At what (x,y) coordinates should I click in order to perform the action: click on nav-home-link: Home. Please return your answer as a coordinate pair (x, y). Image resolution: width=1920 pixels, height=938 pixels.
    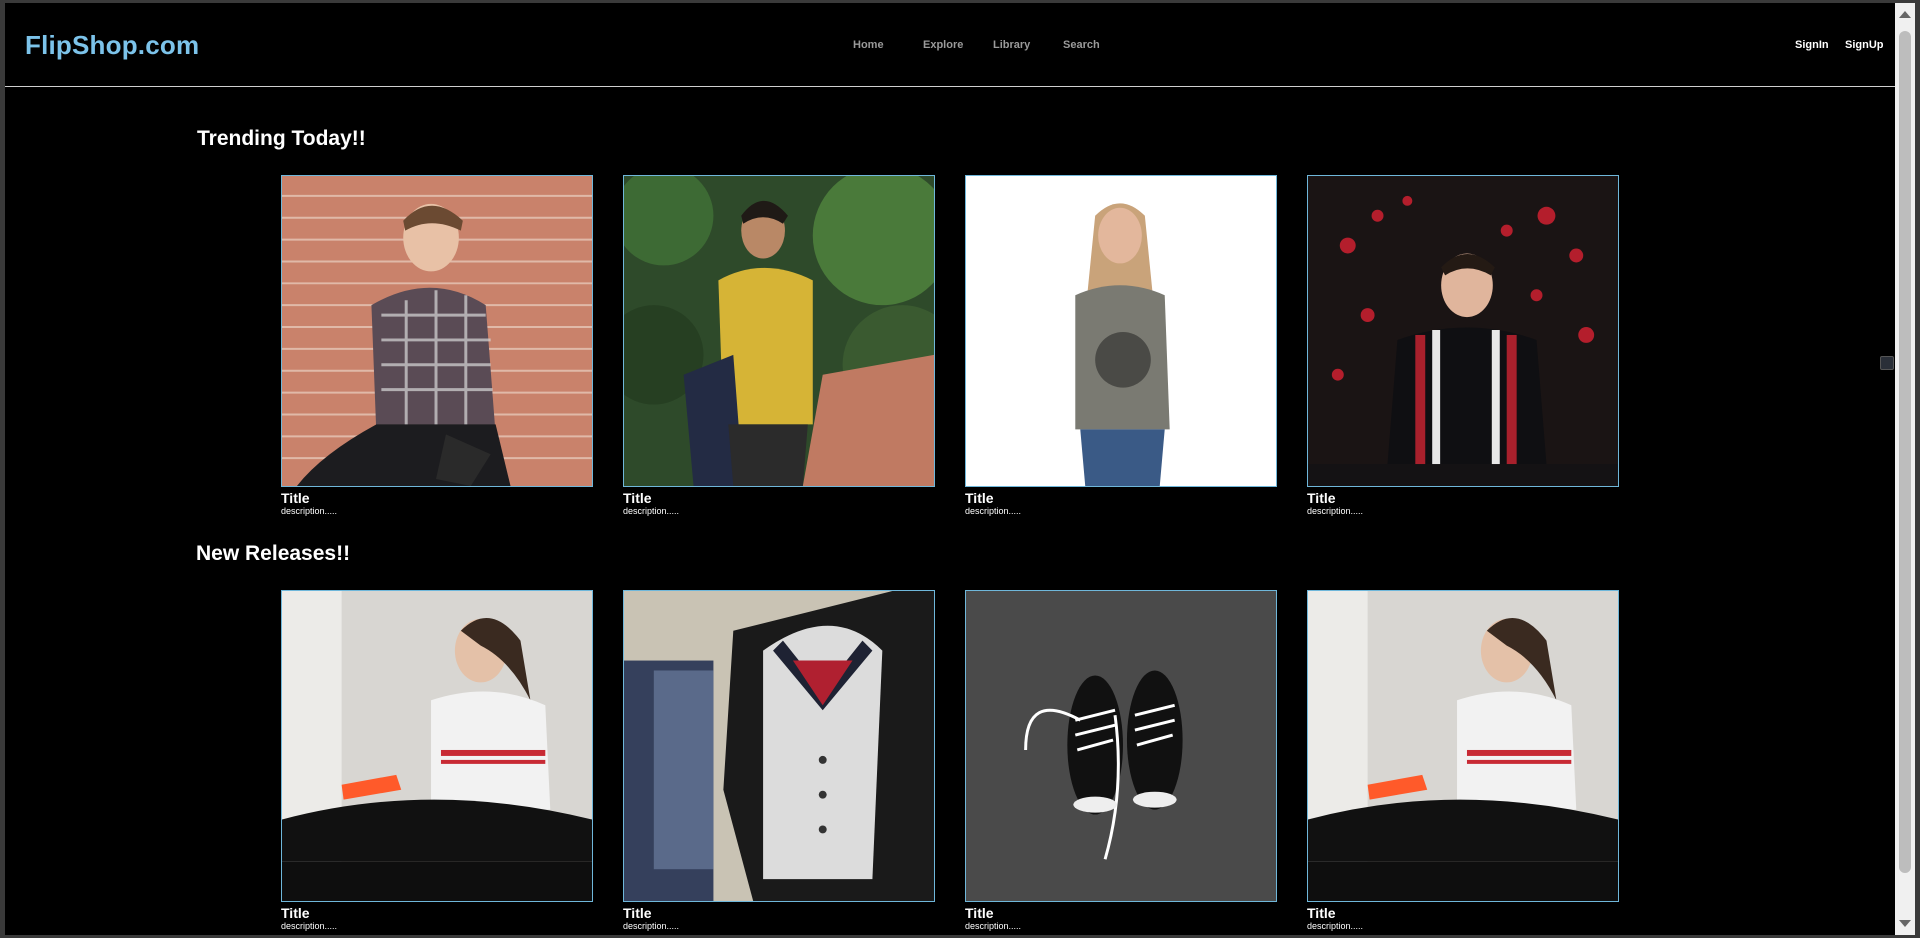
    Looking at the image, I should click on (868, 45).